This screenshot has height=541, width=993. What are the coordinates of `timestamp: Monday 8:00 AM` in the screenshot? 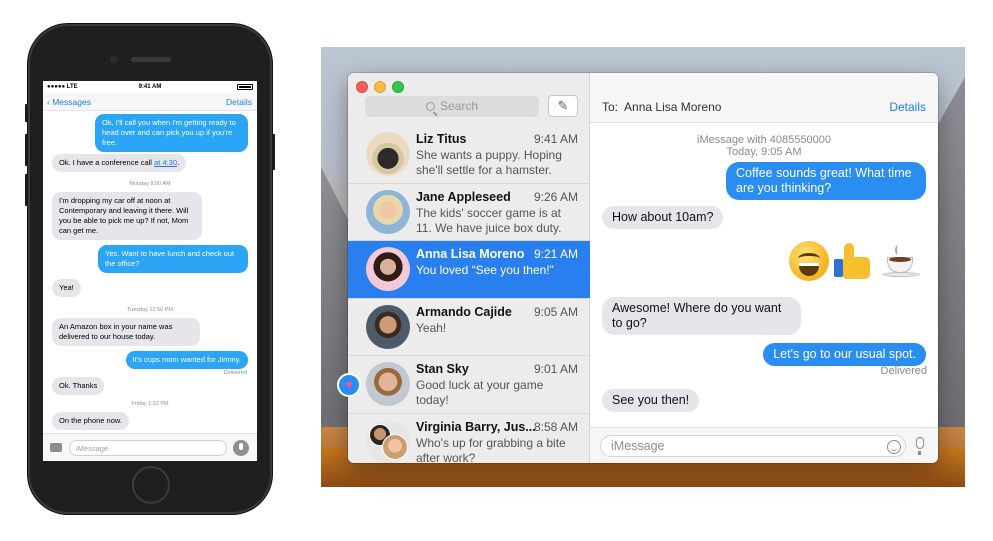 It's located at (150, 184).